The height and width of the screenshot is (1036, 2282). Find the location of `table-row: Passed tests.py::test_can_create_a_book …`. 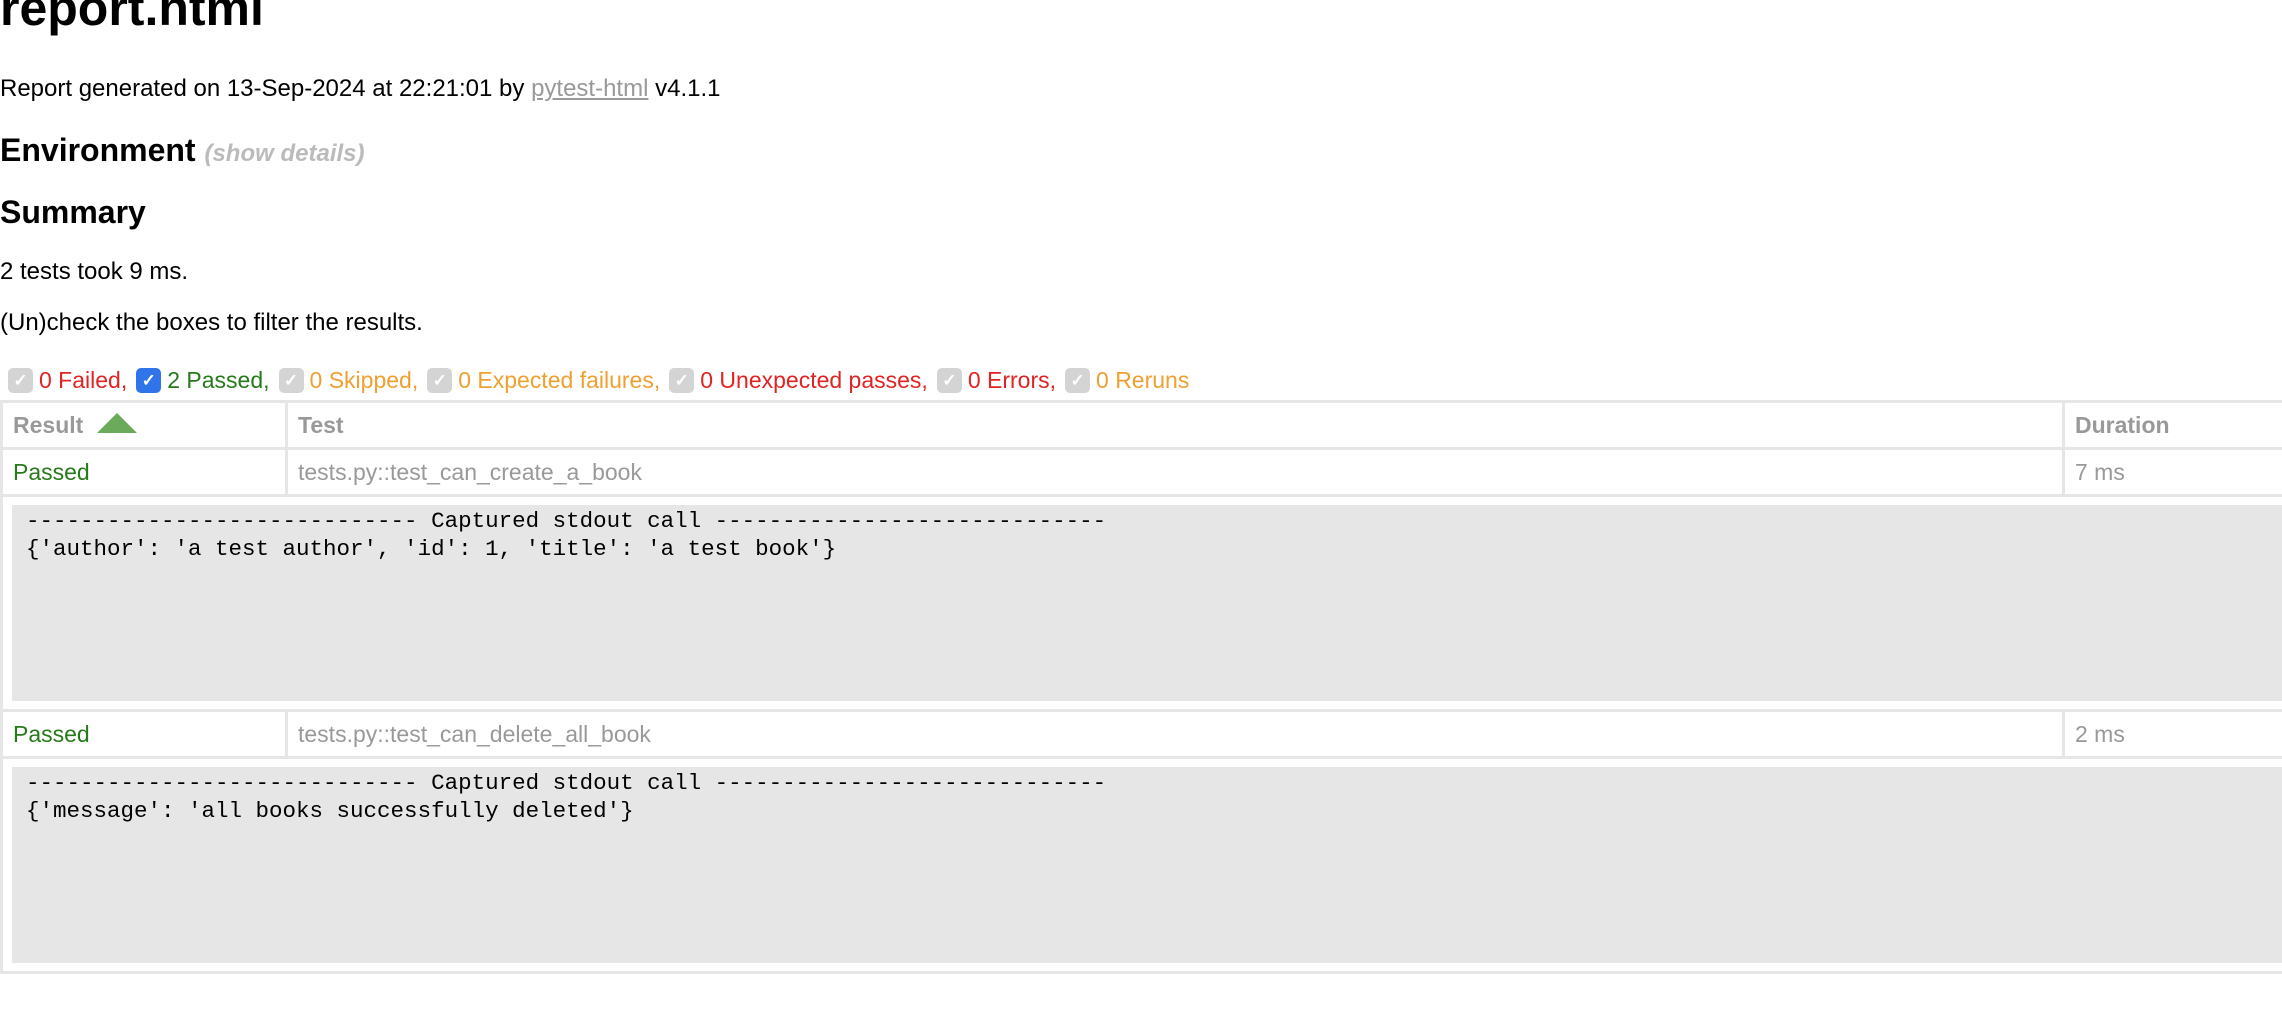

table-row: Passed tests.py::test_can_create_a_book … is located at coordinates (1141, 472).